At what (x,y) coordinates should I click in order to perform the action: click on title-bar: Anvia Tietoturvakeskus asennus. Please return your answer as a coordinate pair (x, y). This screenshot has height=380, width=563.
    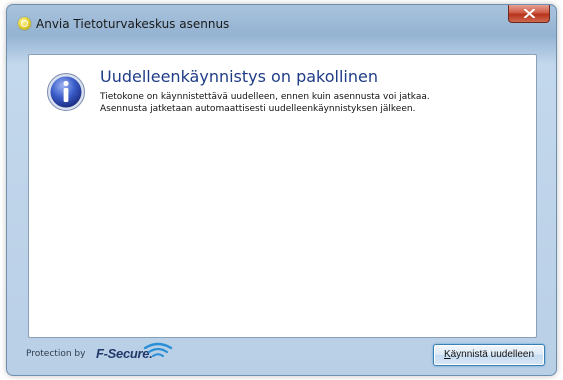
    Looking at the image, I should click on (281, 22).